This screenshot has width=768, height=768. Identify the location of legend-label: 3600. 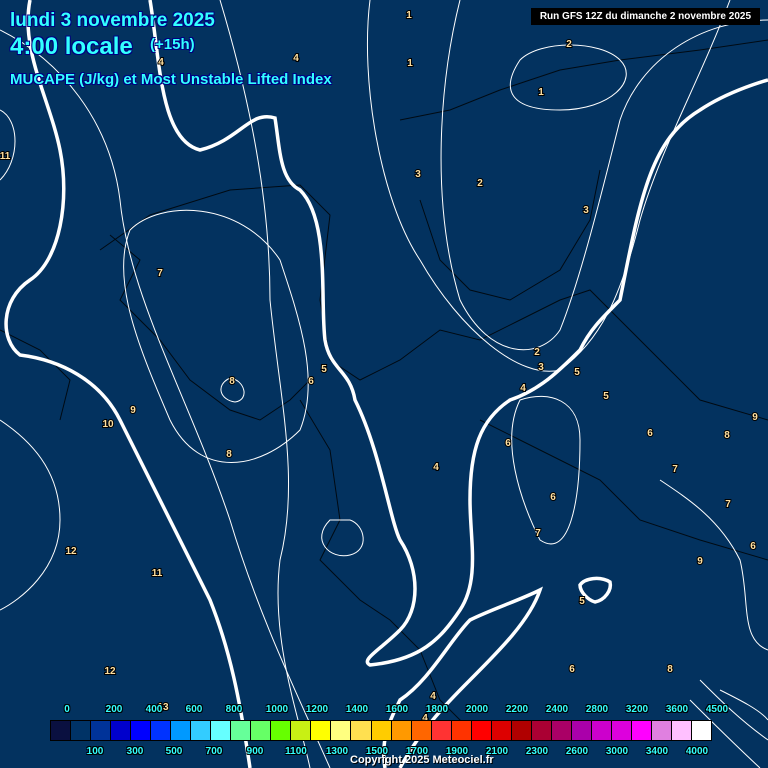
(677, 709).